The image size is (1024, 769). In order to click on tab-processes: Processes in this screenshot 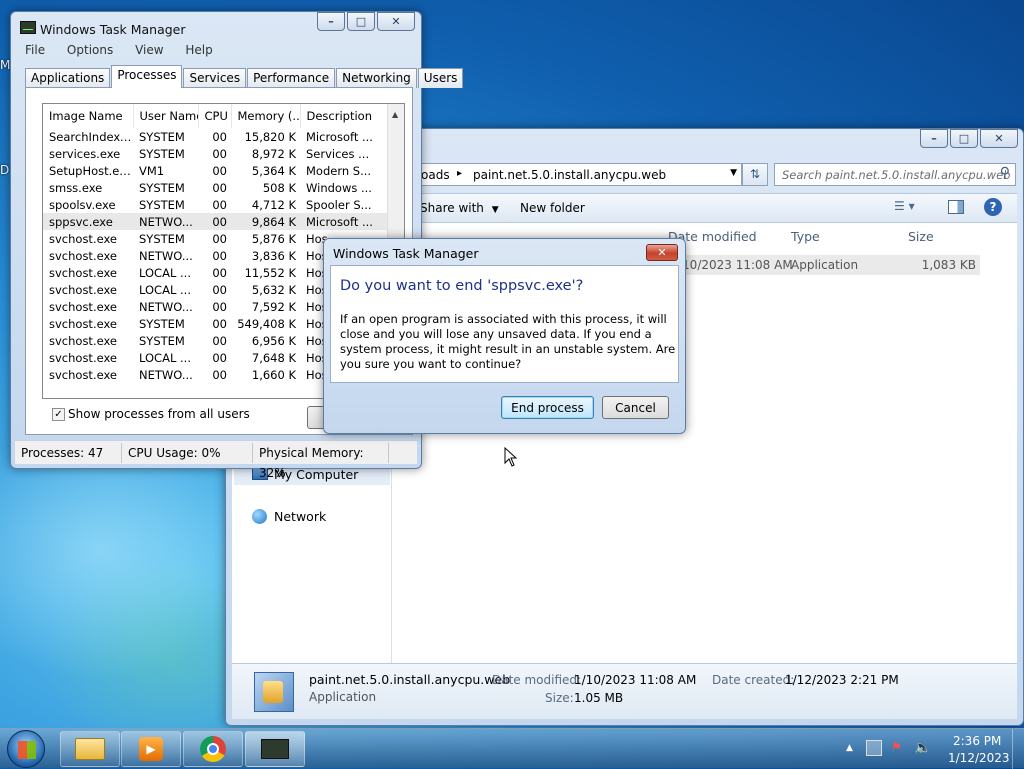, I will do `click(147, 76)`.